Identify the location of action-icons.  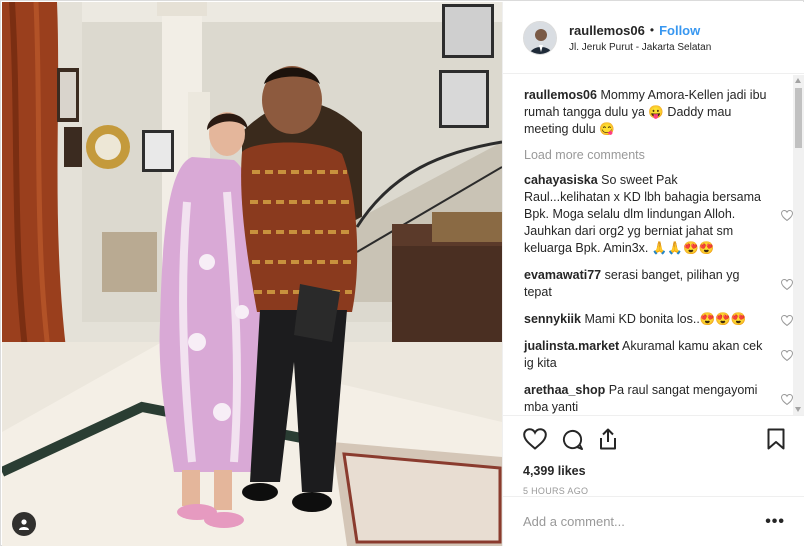
(654, 439).